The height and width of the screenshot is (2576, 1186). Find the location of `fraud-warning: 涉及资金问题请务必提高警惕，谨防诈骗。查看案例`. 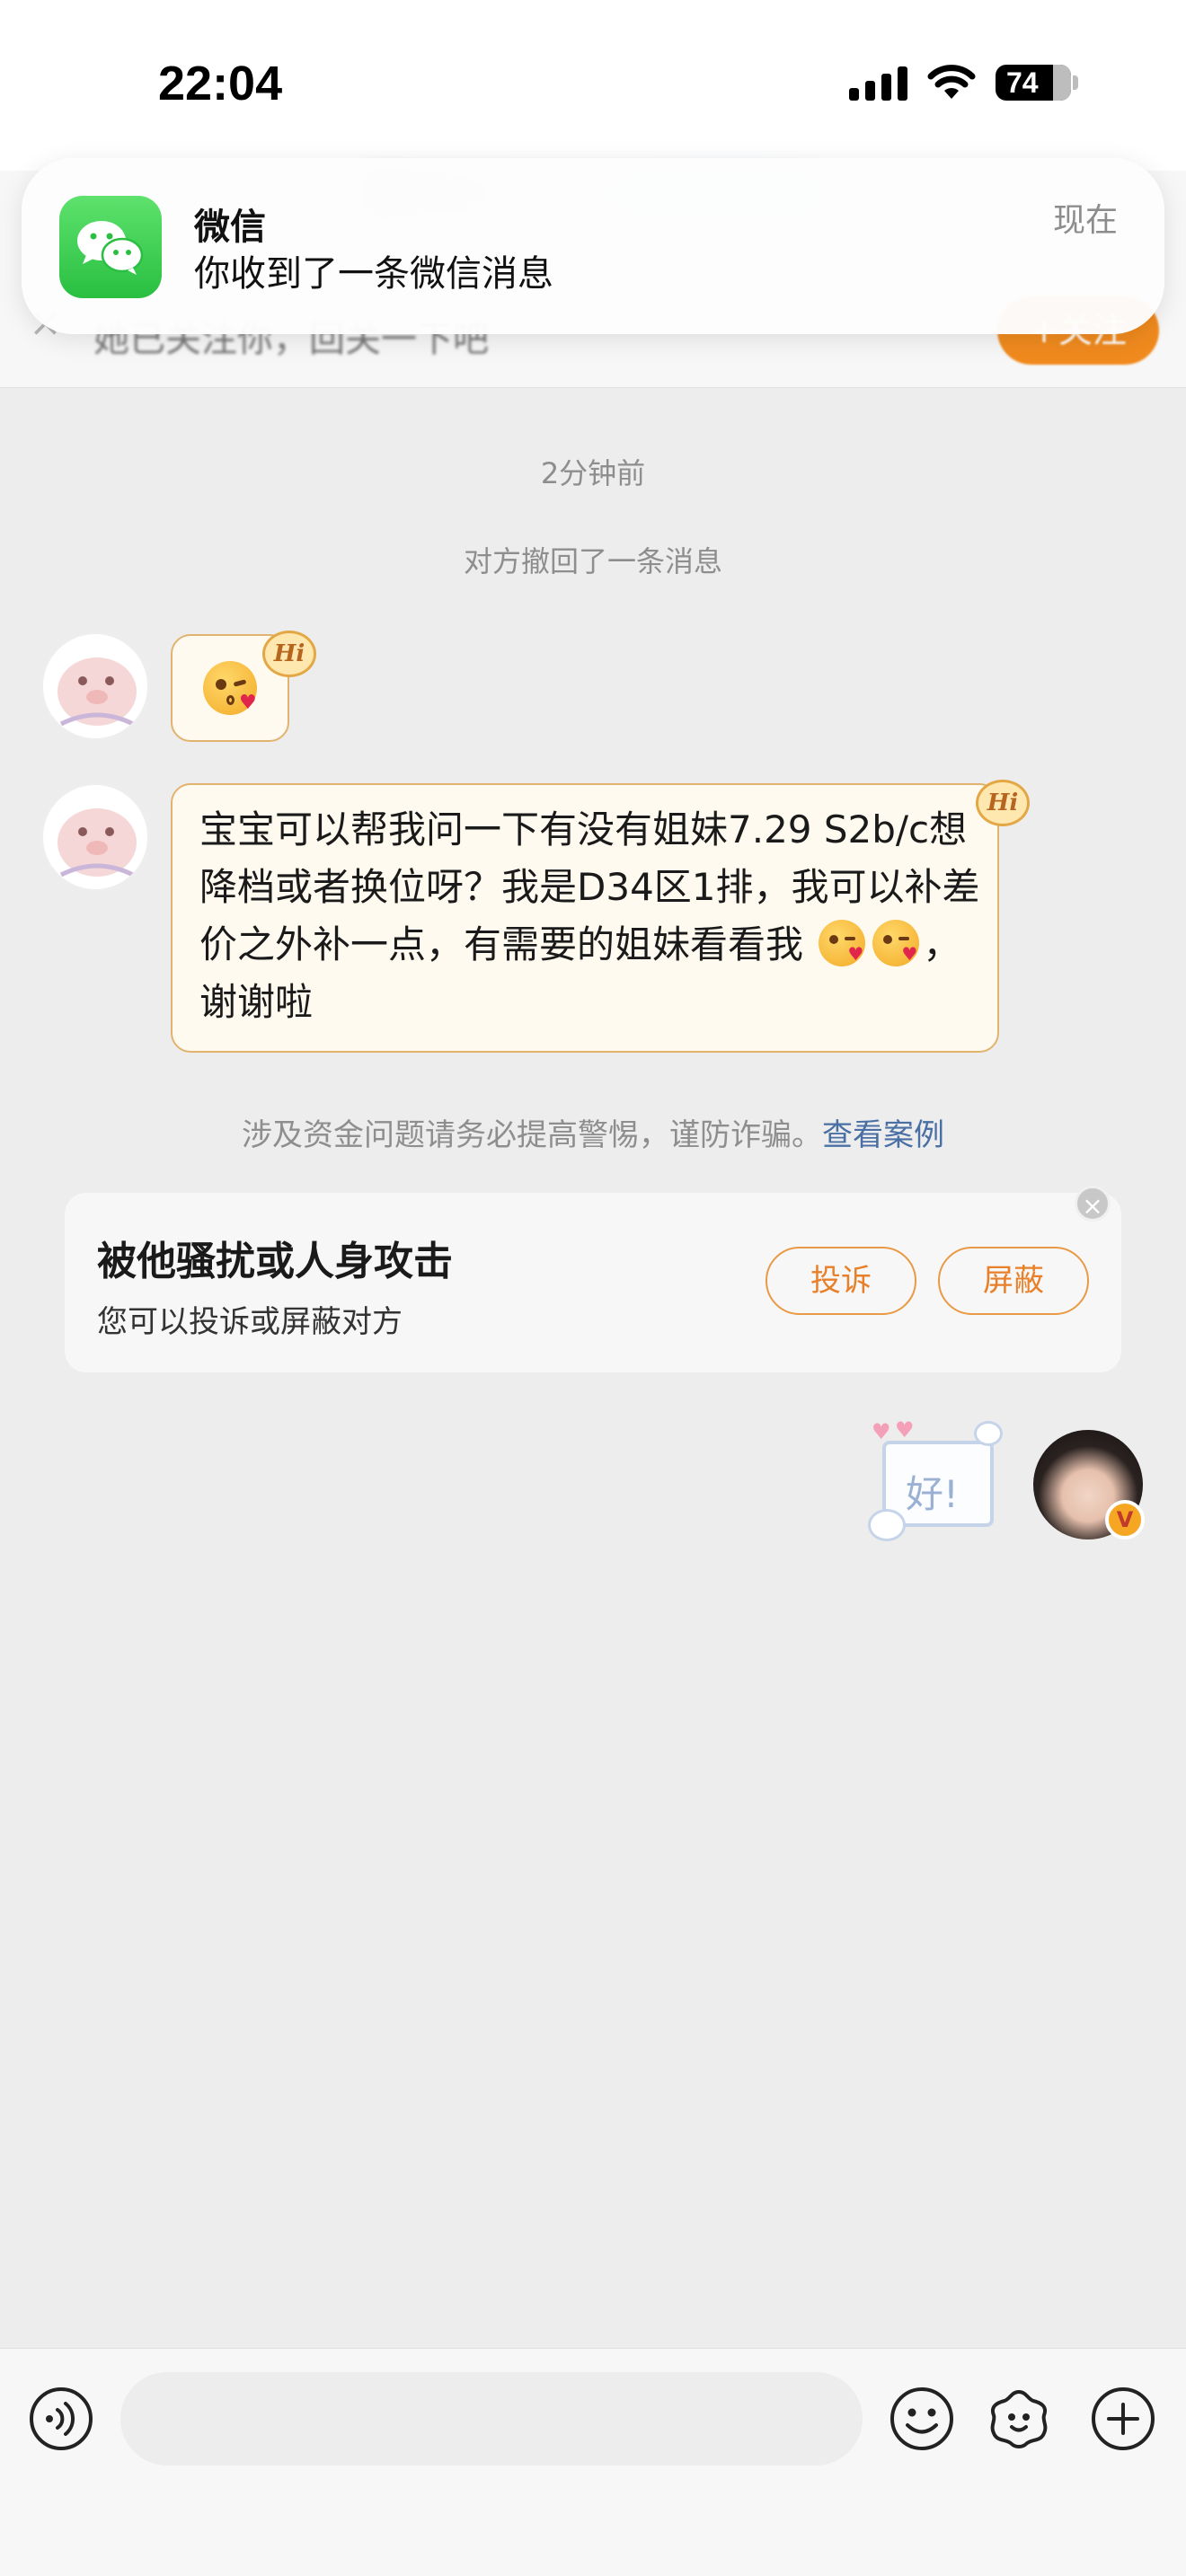

fraud-warning: 涉及资金问题请务必提高警惕，谨防诈骗。查看案例 is located at coordinates (593, 1132).